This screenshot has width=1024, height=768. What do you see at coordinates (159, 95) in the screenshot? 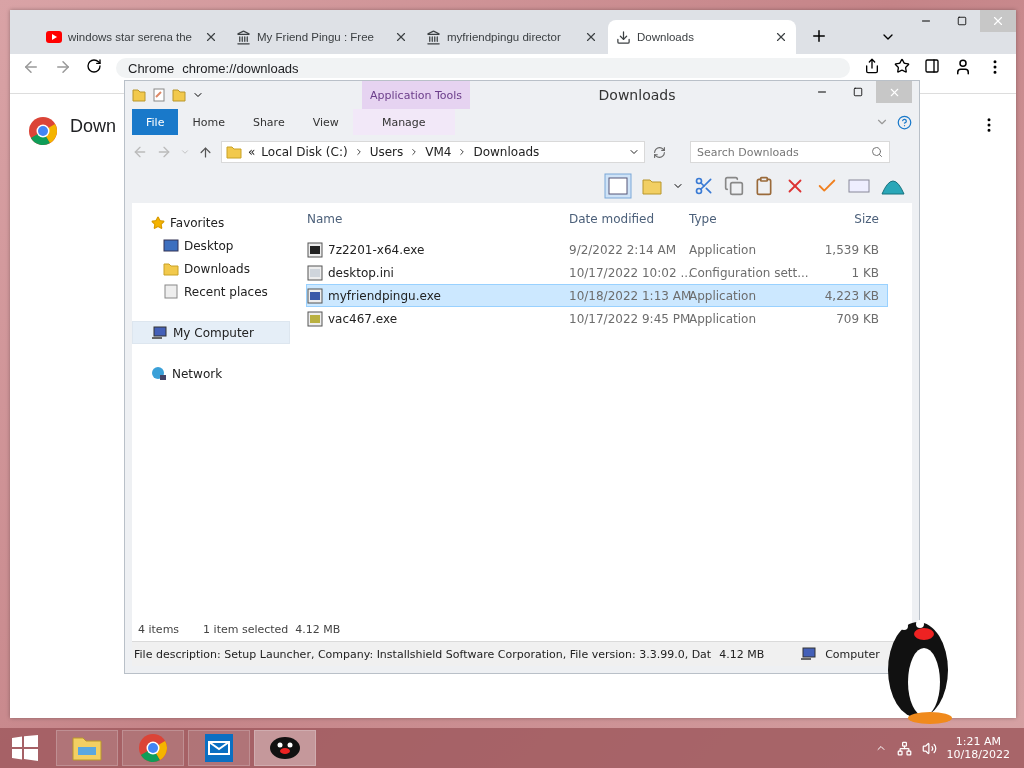
I see `properties-icon` at bounding box center [159, 95].